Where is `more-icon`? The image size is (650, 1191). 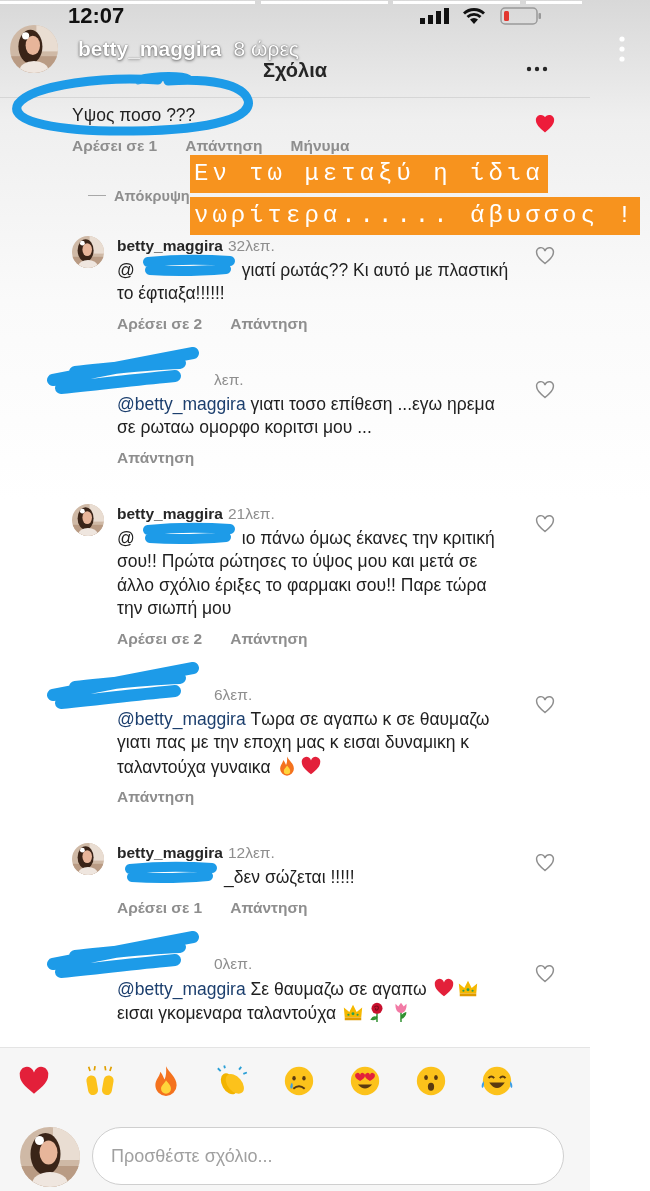 more-icon is located at coordinates (537, 69).